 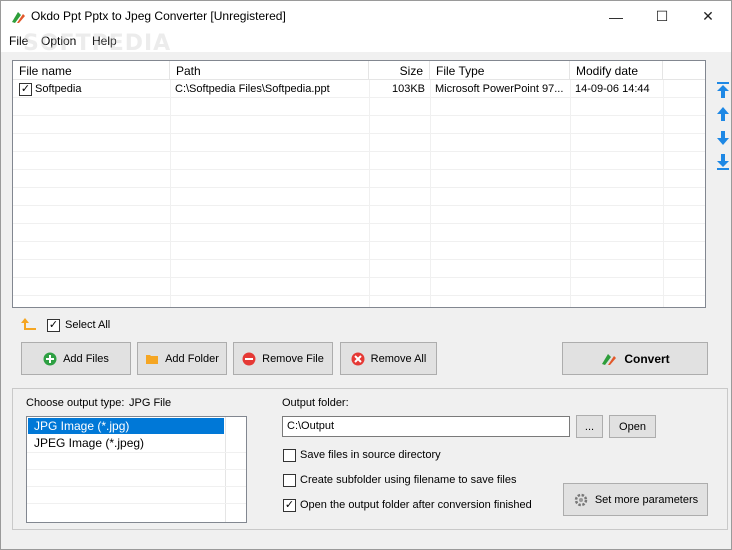 What do you see at coordinates (426, 426) in the screenshot?
I see `output-folder-field: C:\Output` at bounding box center [426, 426].